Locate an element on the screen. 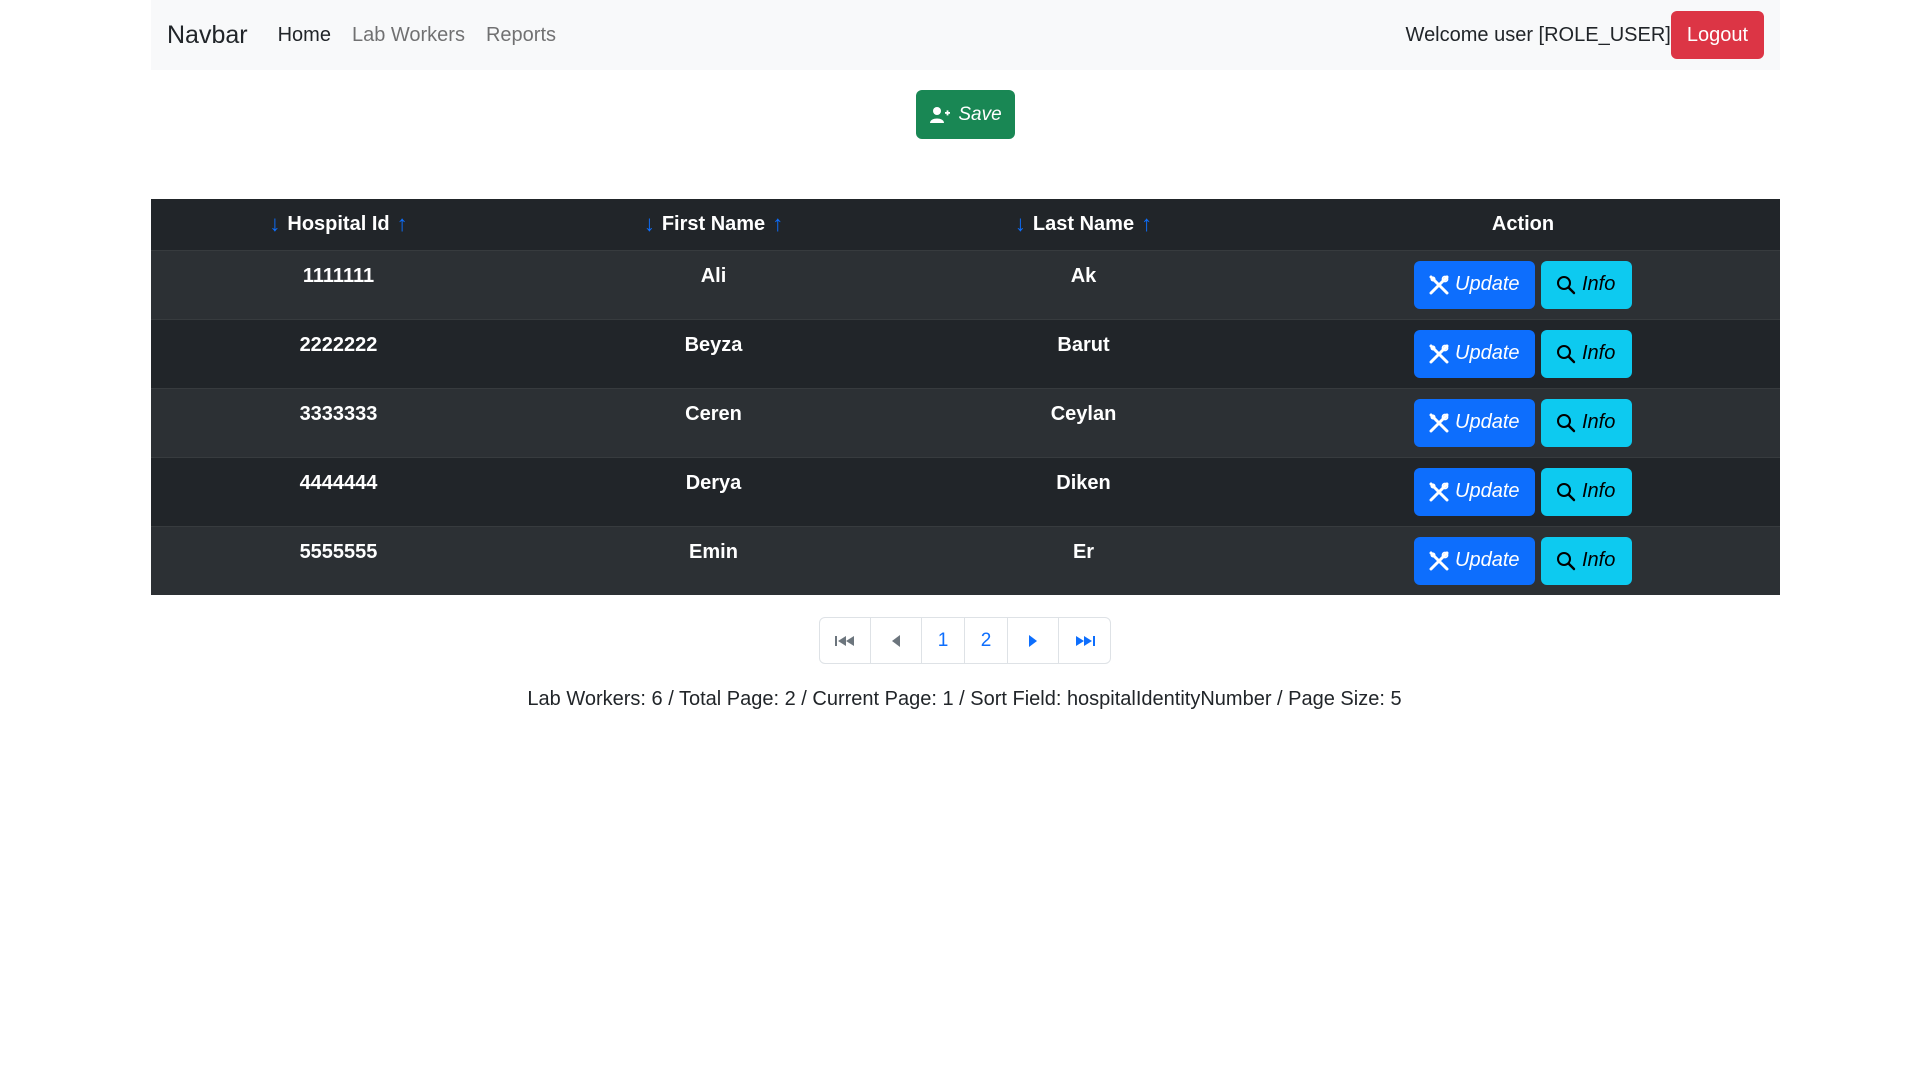  save-button: Save is located at coordinates (965, 114).